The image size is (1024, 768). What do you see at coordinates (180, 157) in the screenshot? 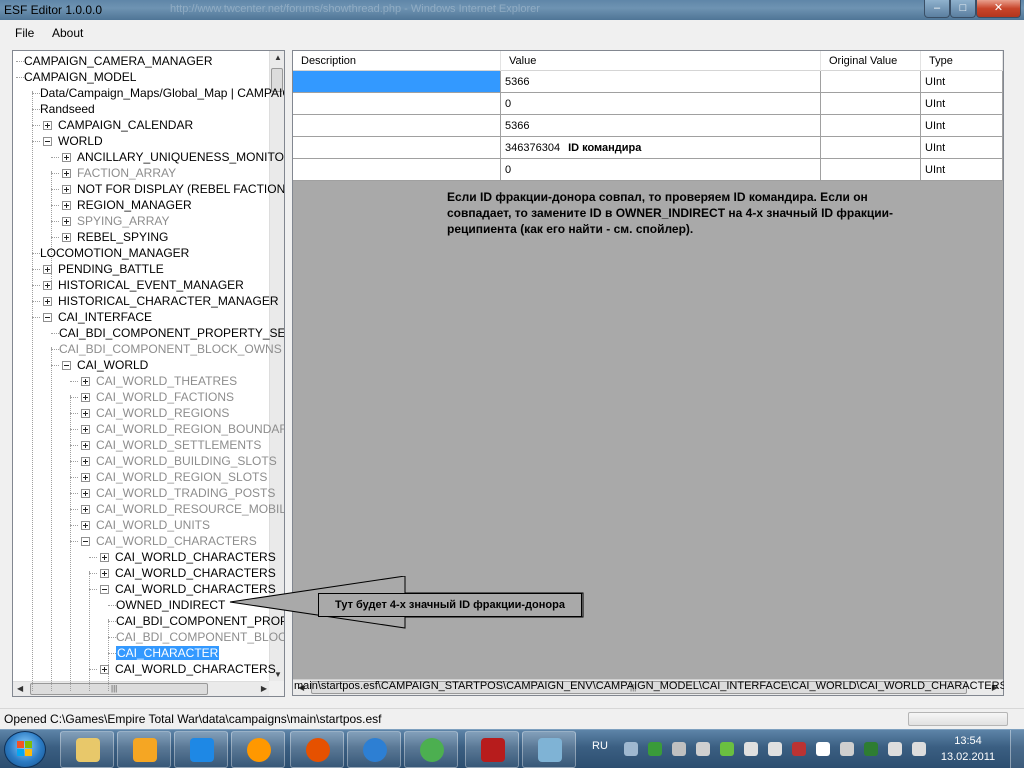
I see `tree-node: ANCILLARY_UNIQUENESS_MONITOR` at bounding box center [180, 157].